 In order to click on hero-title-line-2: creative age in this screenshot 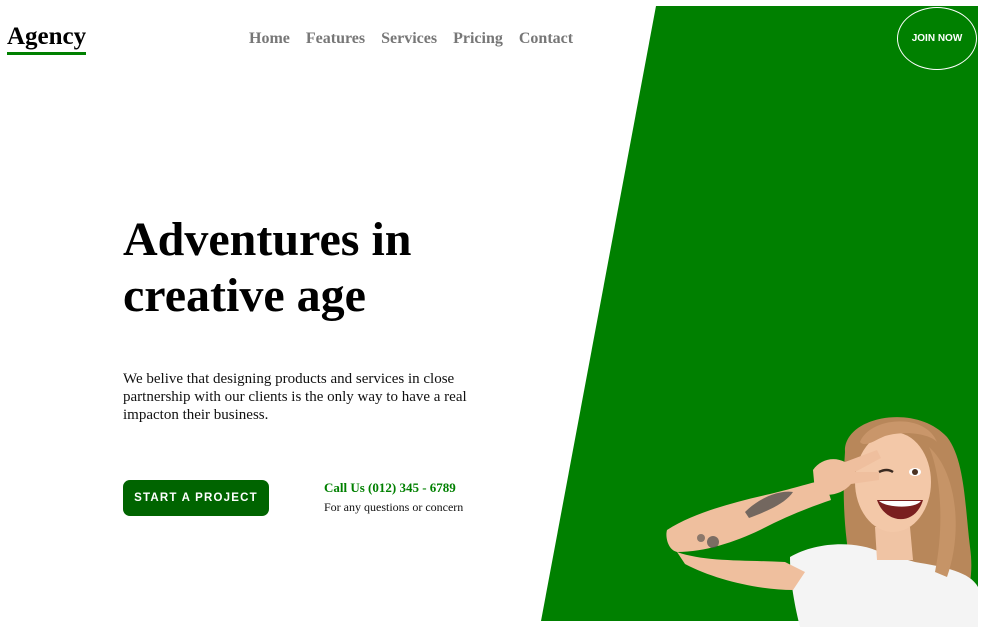, I will do `click(244, 295)`.